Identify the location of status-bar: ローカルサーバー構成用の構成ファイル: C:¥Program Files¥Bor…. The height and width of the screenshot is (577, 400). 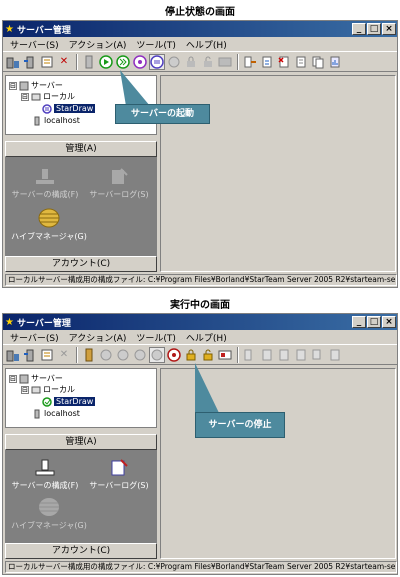
(201, 280).